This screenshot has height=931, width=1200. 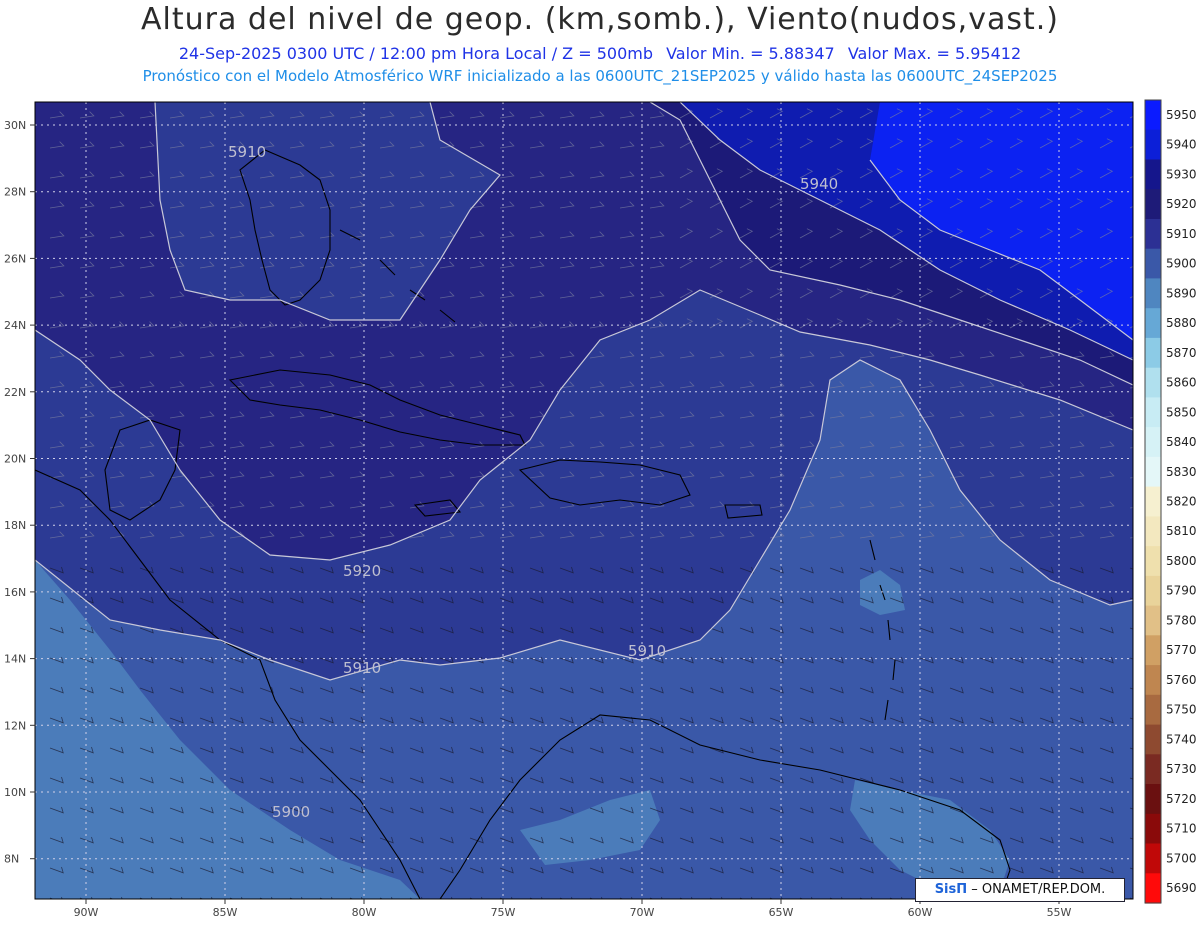 I want to click on latitude-label: 8N, so click(x=11, y=859).